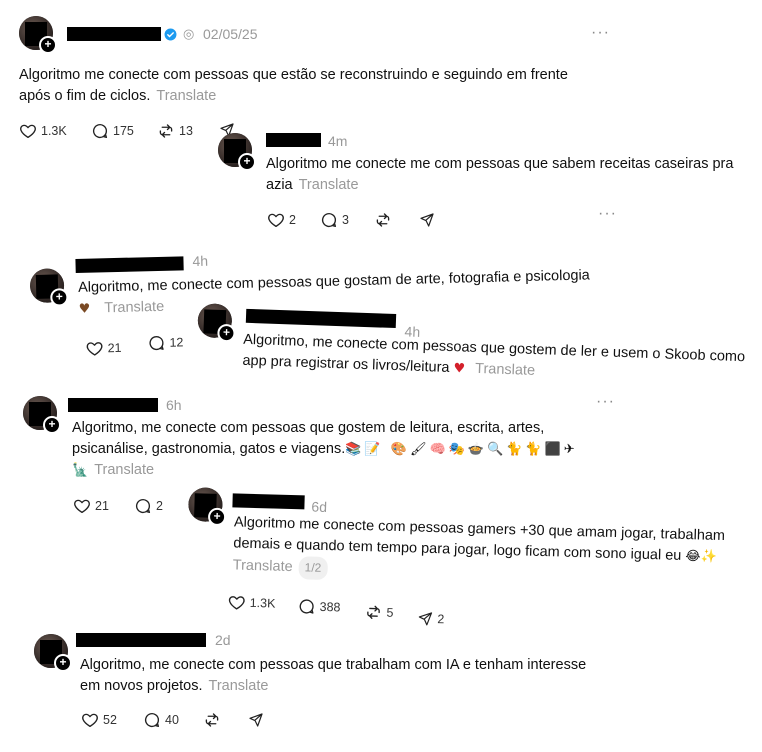 The height and width of the screenshot is (752, 762). Describe the element at coordinates (251, 602) in the screenshot. I see `like-button: 1.3K` at that location.